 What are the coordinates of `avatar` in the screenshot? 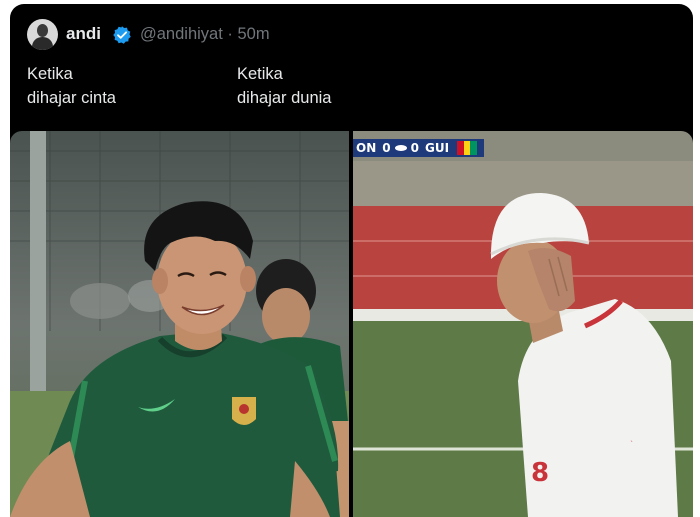 It's located at (42, 34).